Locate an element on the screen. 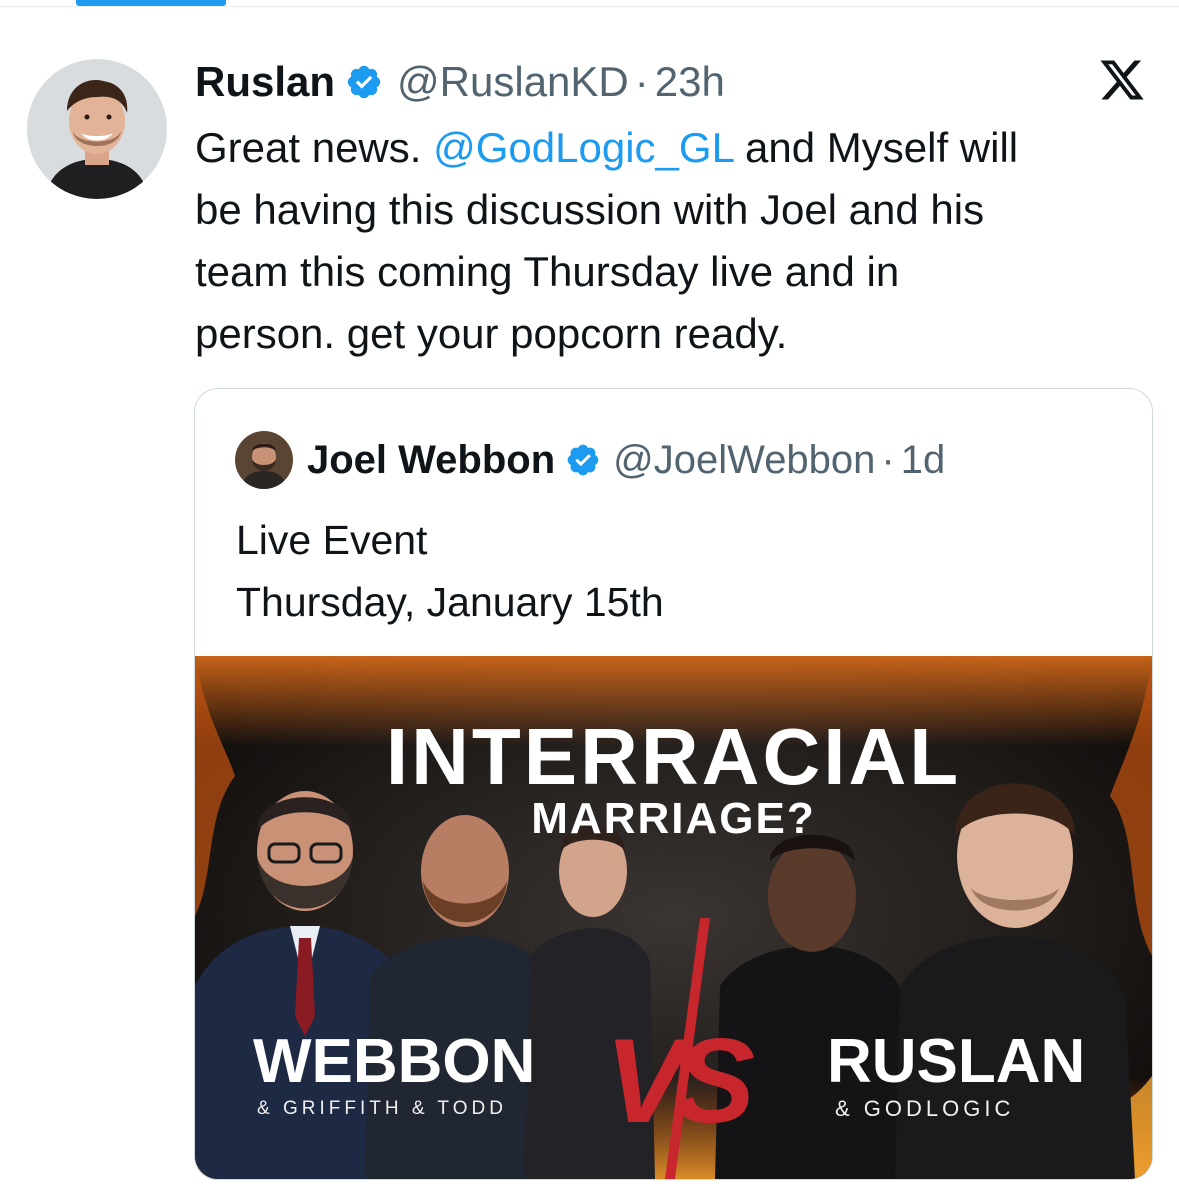 This screenshot has width=1179, height=1196. author-name: Ruslan is located at coordinates (265, 82).